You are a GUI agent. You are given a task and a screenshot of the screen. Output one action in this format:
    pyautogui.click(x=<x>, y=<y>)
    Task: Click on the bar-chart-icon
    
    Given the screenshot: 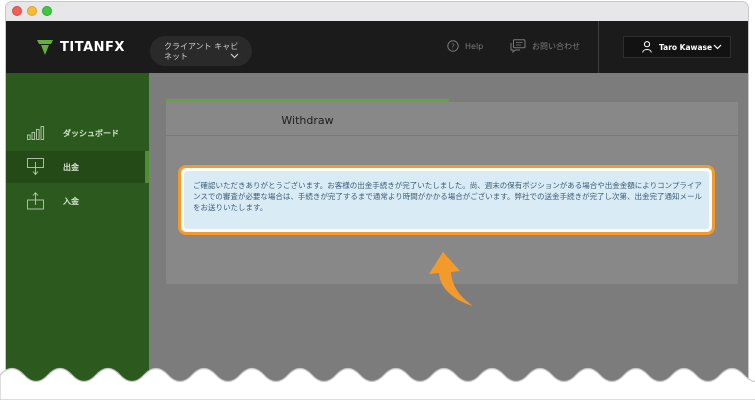 What is the action you would take?
    pyautogui.click(x=36, y=133)
    